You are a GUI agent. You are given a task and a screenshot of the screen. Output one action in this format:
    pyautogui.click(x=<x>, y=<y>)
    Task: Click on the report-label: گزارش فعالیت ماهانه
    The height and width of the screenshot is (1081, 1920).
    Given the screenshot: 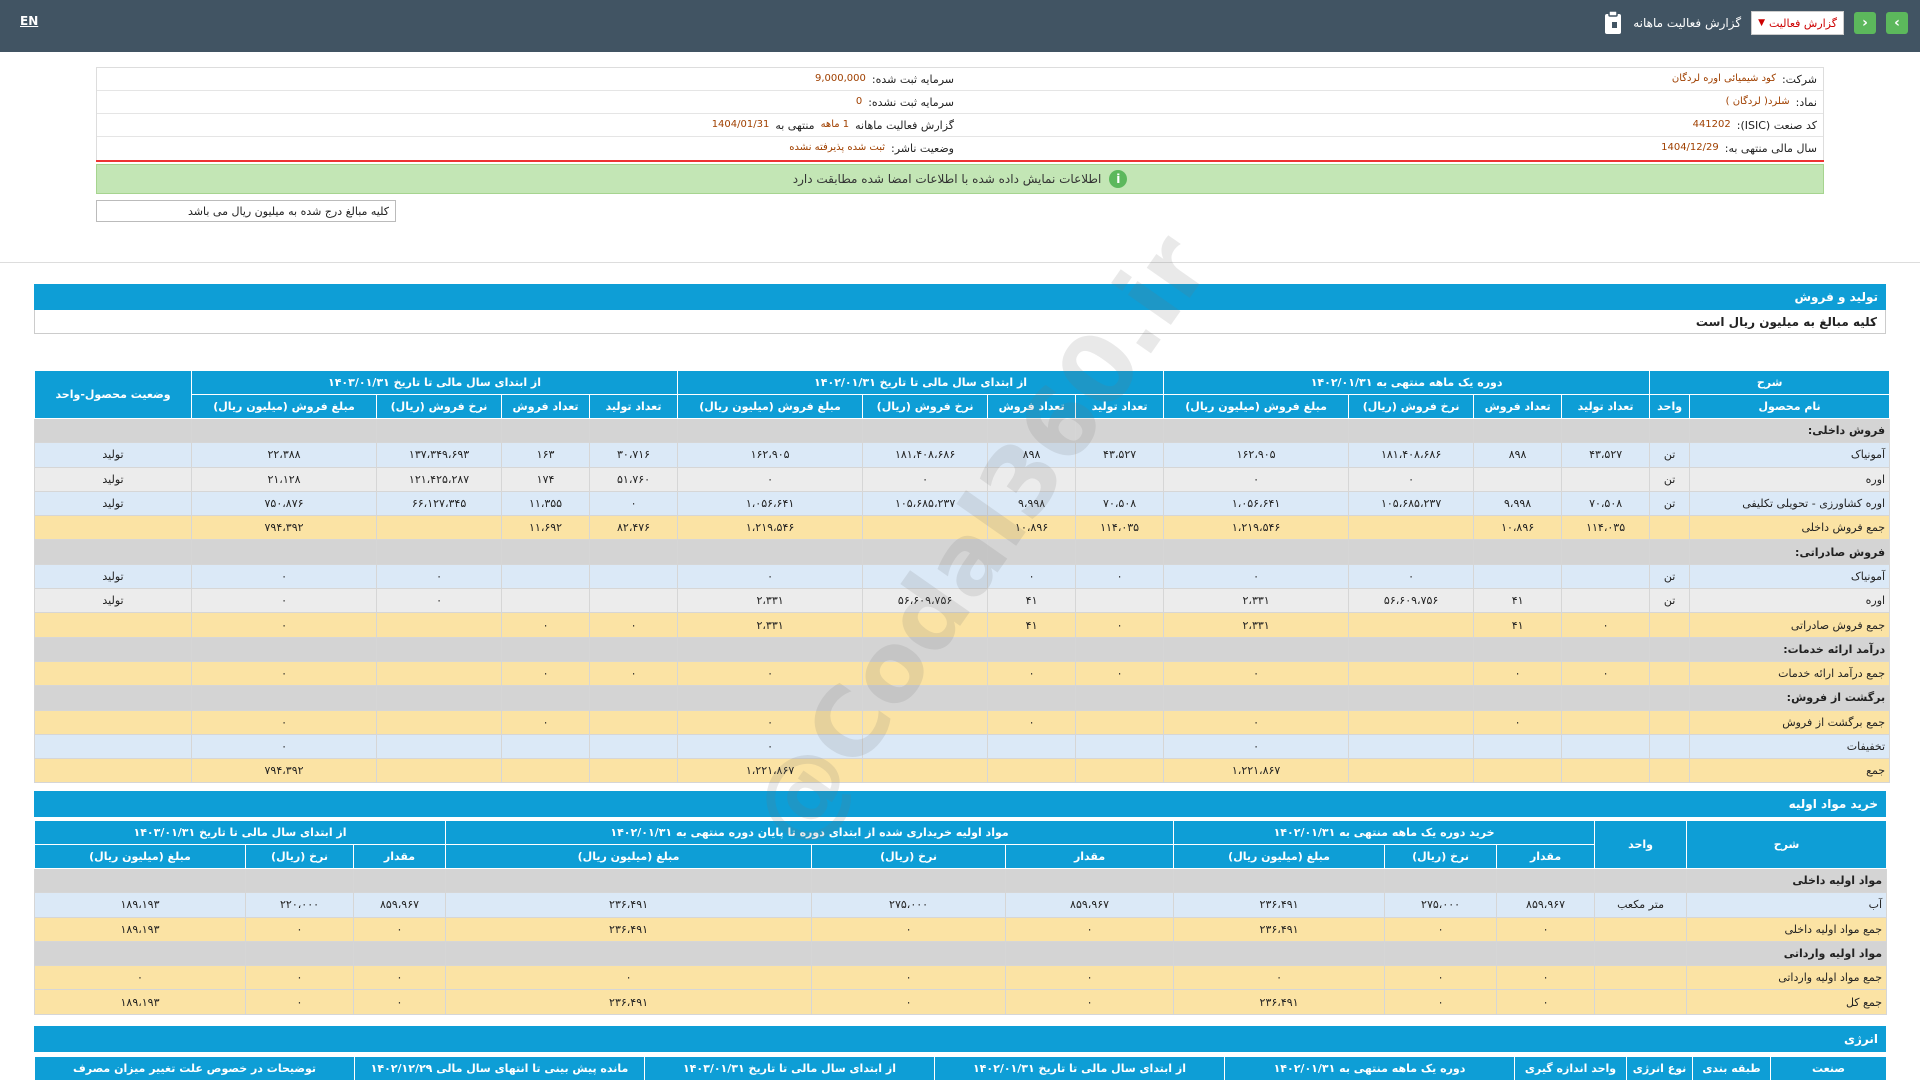 What is the action you would take?
    pyautogui.click(x=904, y=125)
    